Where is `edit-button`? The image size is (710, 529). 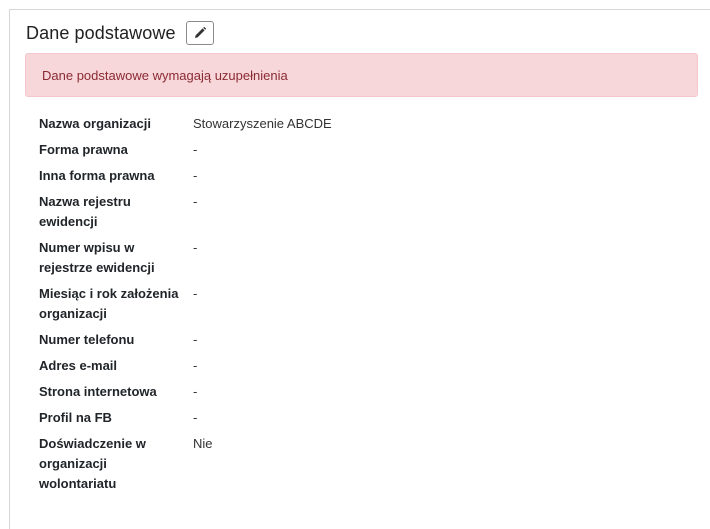
edit-button is located at coordinates (199, 33).